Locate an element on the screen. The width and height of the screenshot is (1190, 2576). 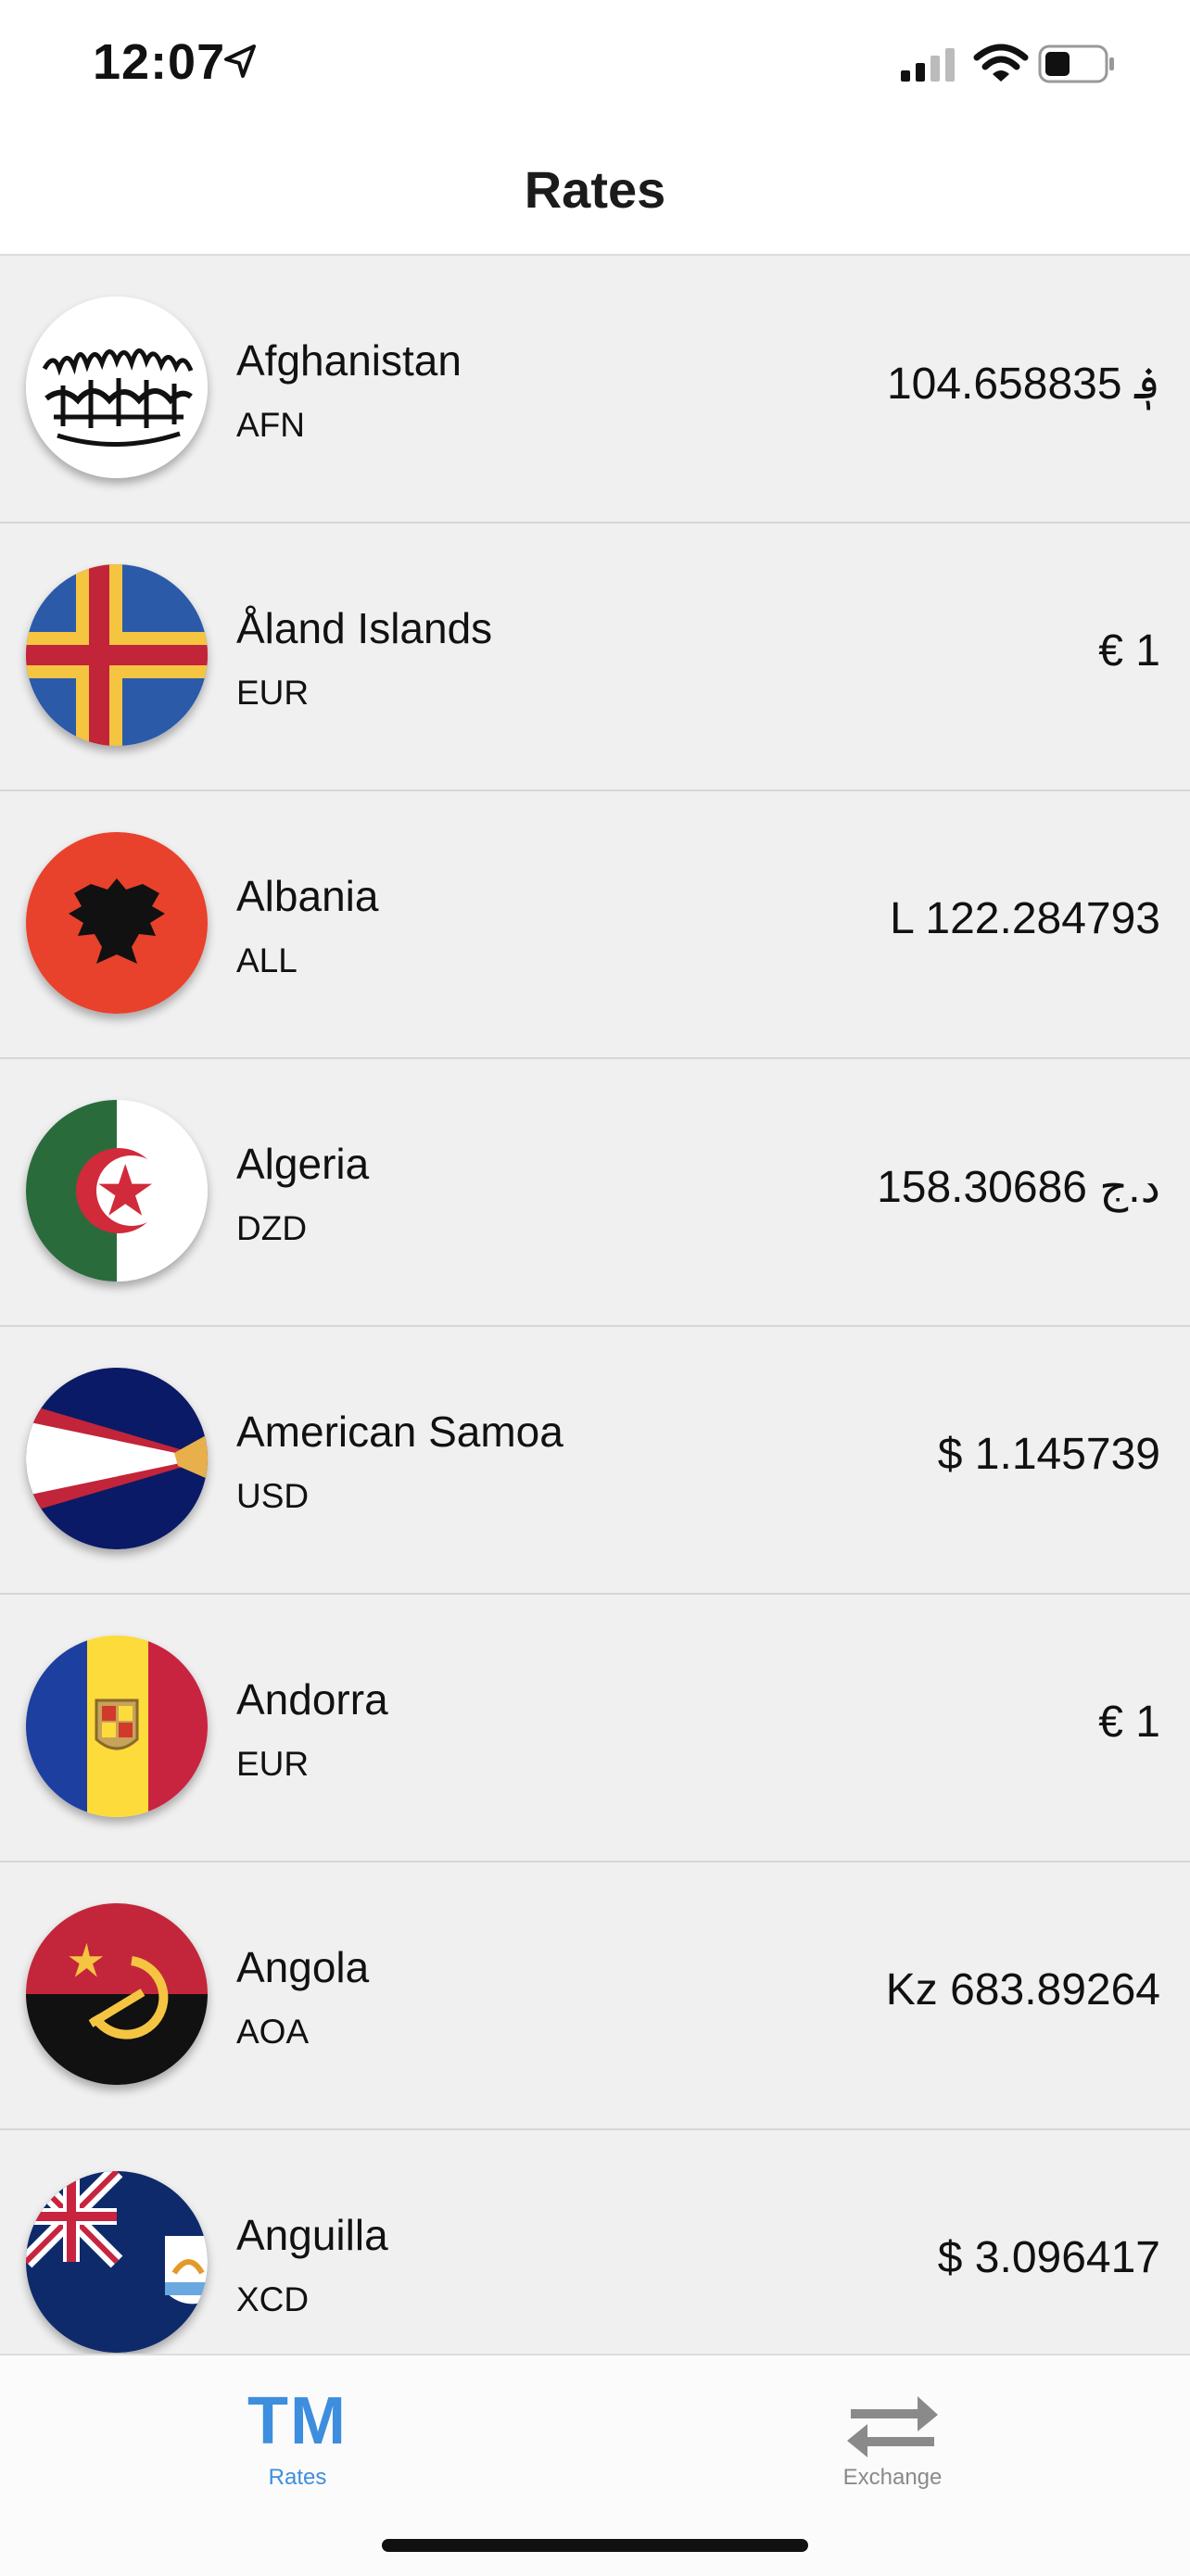
list-item-afghanistan: Afghanistan AFN 104.658835 ؋ is located at coordinates (595, 390).